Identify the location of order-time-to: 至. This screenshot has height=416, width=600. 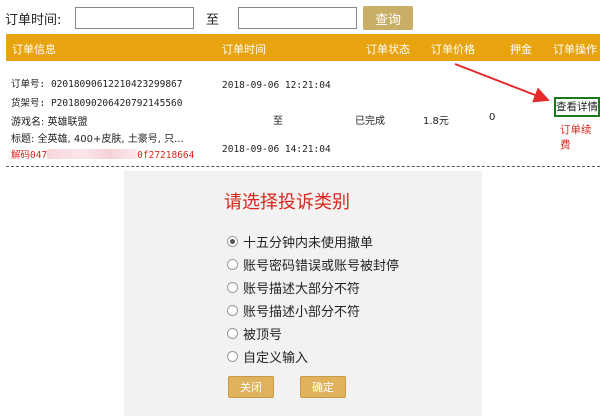
(278, 121).